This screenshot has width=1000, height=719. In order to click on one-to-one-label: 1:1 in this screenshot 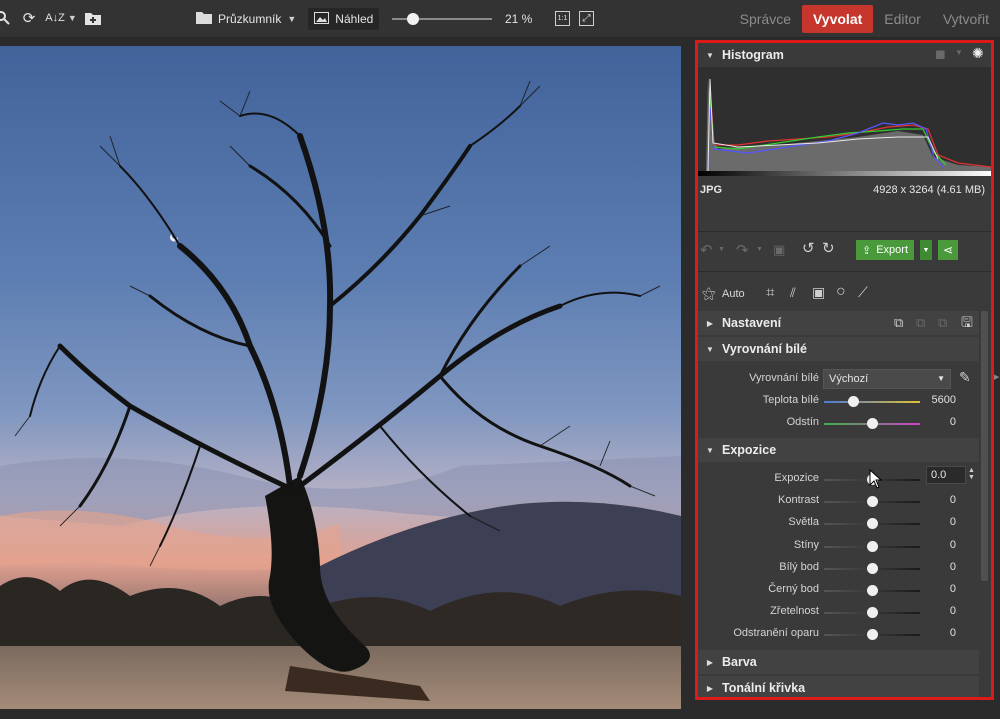, I will do `click(562, 18)`.